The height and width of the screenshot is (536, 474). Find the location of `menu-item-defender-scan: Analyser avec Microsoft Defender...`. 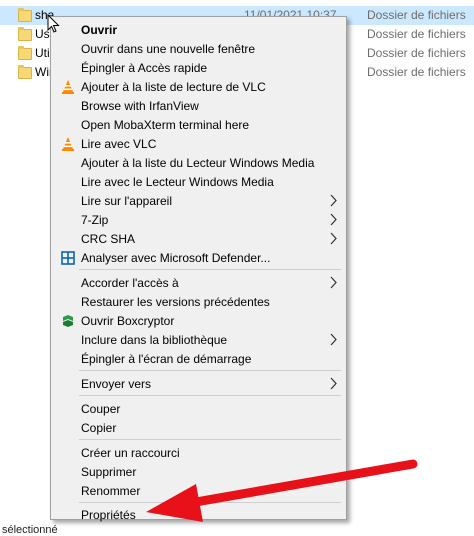

menu-item-defender-scan: Analyser avec Microsoft Defender... is located at coordinates (198, 257).